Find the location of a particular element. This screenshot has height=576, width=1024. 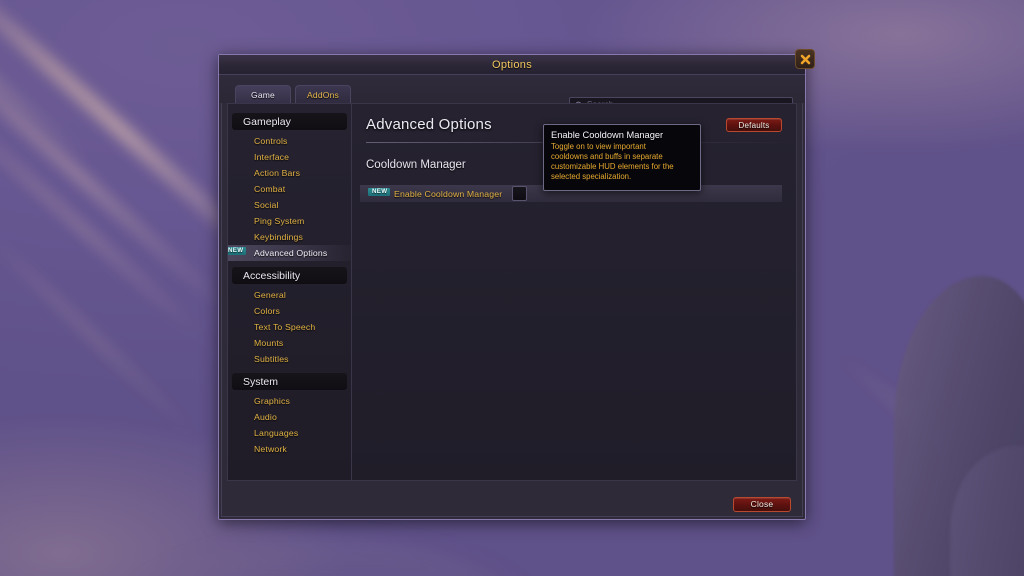

nav-group-system: System Graphics Audio Languages Network is located at coordinates (289, 415).